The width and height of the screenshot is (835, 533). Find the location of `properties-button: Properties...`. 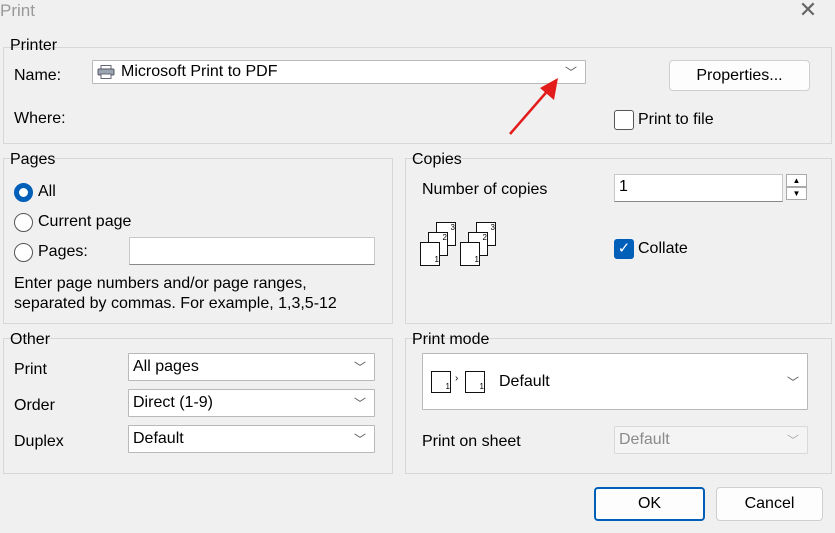

properties-button: Properties... is located at coordinates (739, 75).